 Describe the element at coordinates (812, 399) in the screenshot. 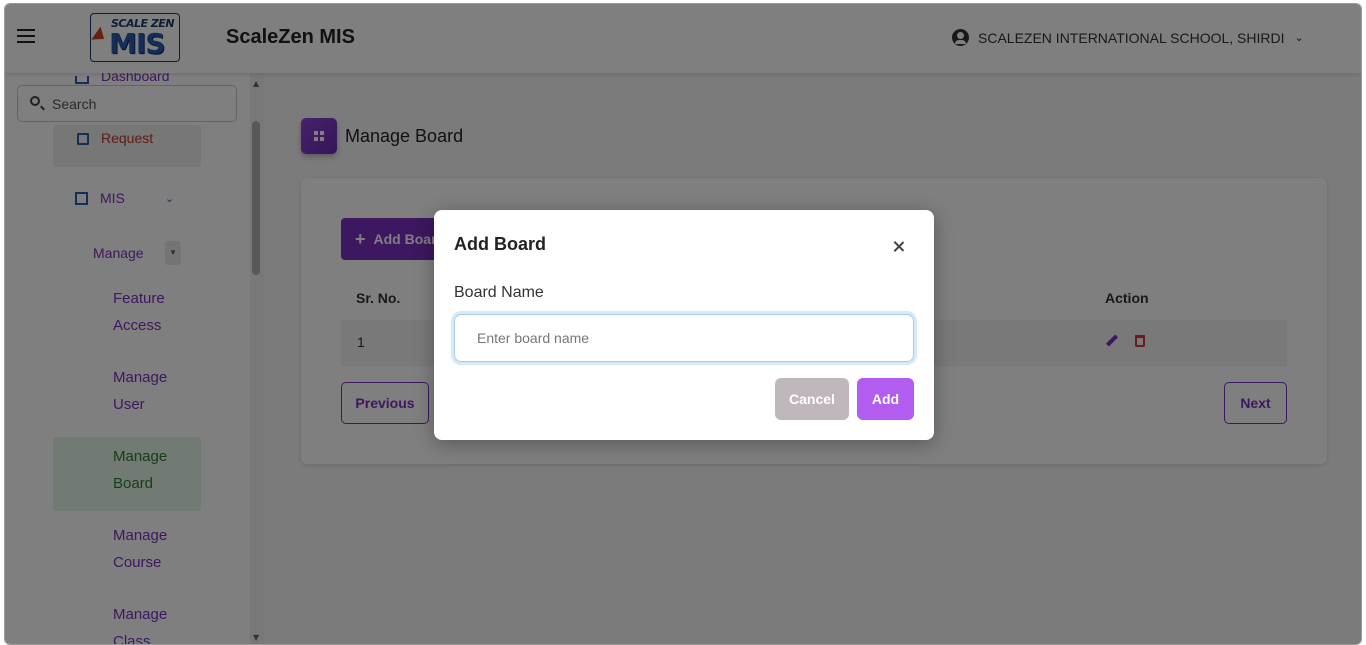

I see `cancel-button: Cancel` at that location.